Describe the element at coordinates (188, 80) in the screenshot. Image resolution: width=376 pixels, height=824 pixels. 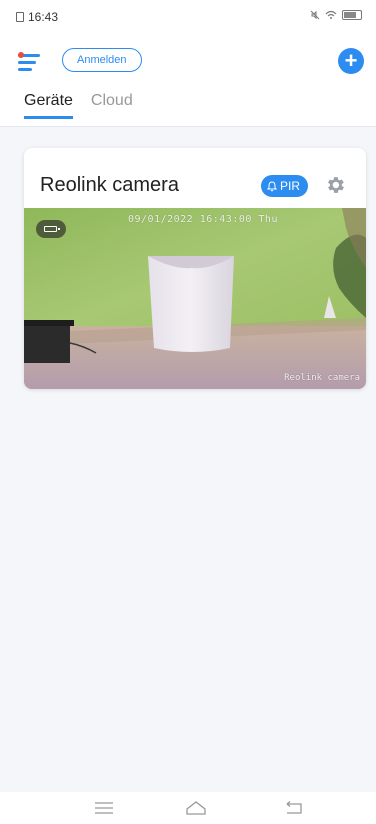
I see `app-header: Anmelden + Geräte Cloud` at that location.